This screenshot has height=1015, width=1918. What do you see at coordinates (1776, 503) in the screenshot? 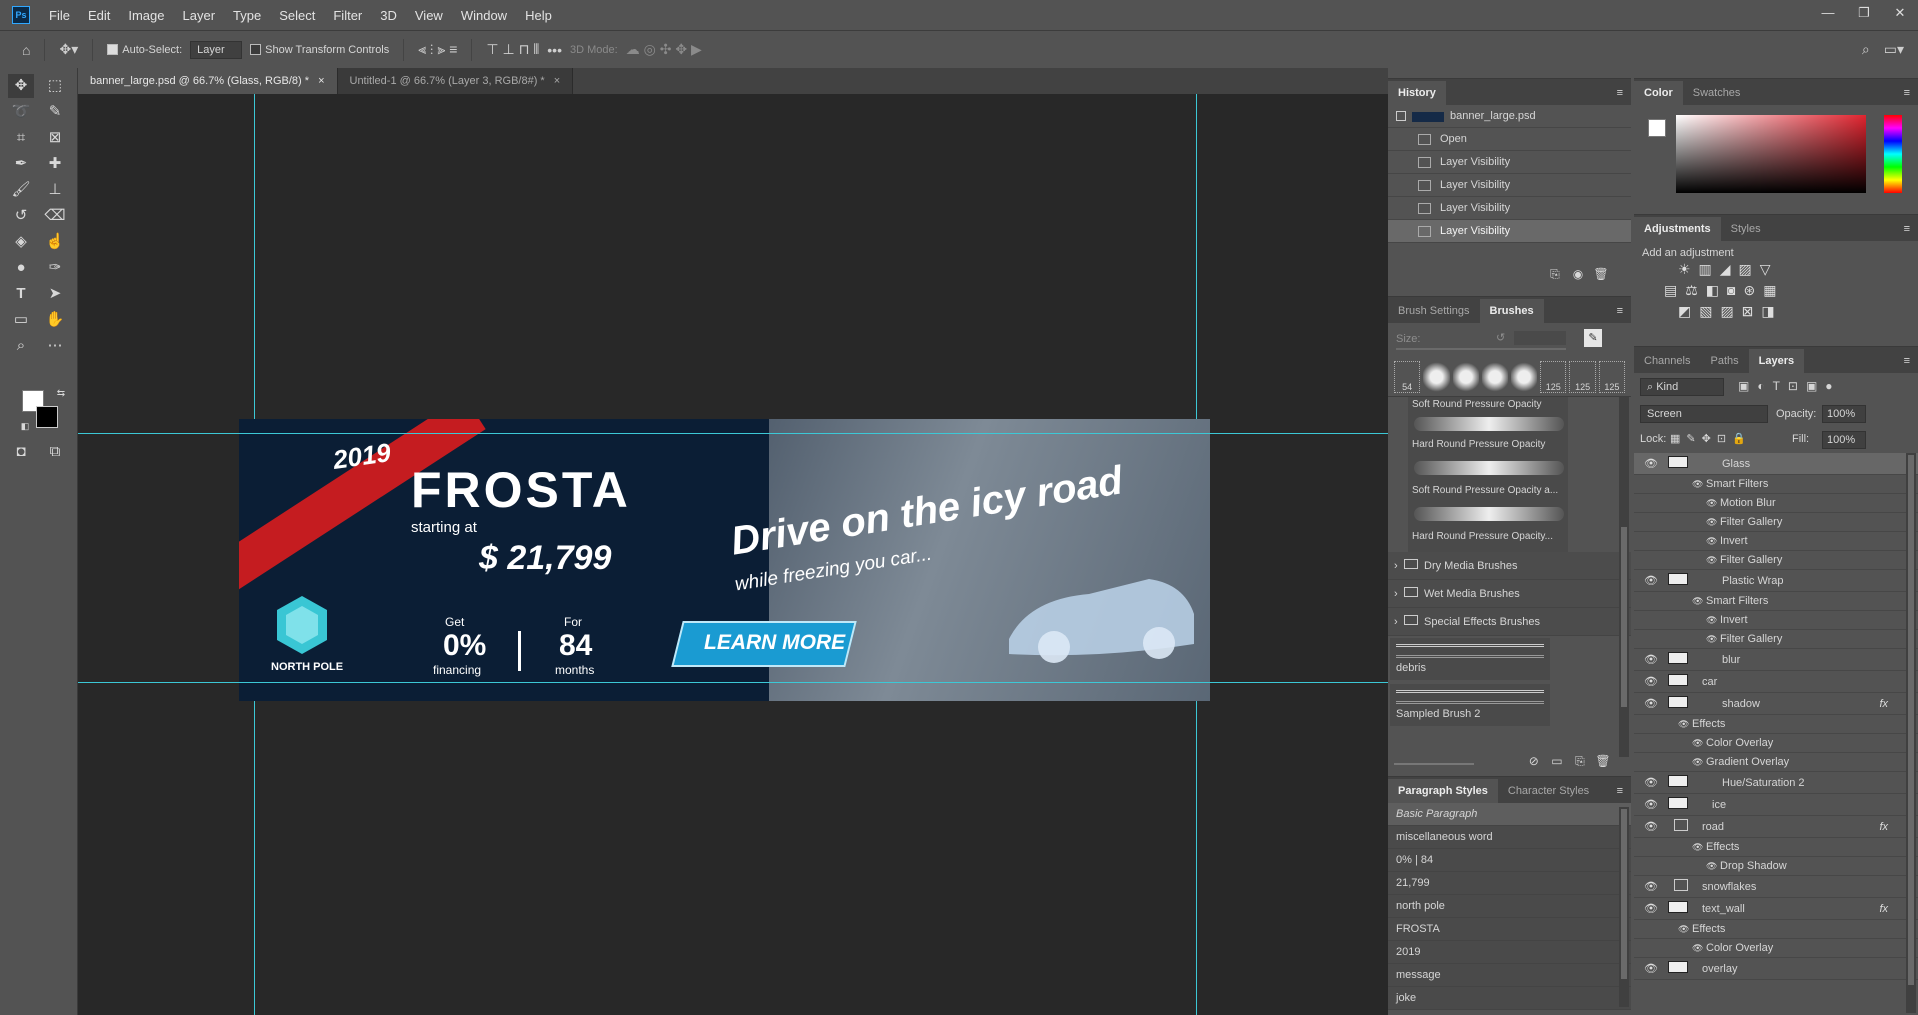
I see `layer-effect-row: 👁 Motion Blur` at bounding box center [1776, 503].